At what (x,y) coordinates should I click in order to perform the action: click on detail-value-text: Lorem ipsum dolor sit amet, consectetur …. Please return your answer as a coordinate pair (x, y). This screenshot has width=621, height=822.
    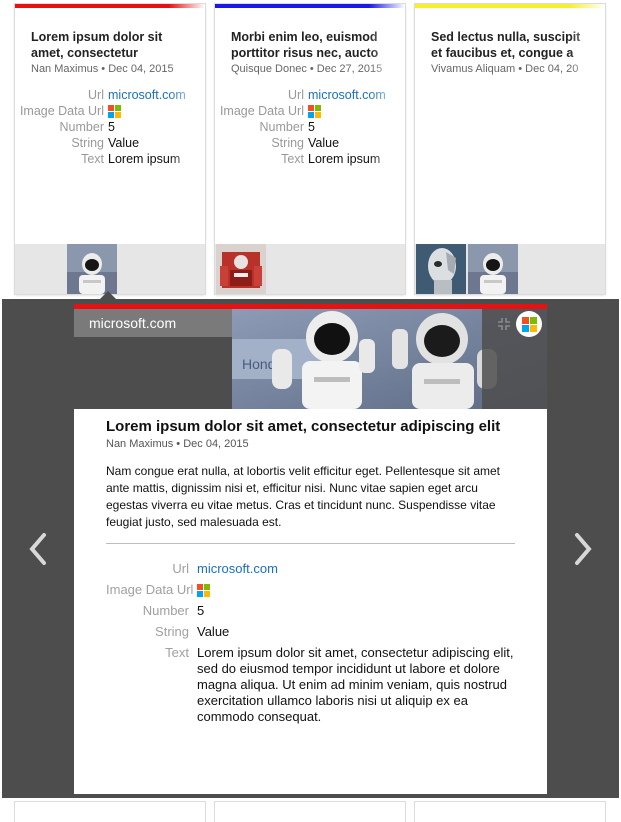
    Looking at the image, I should click on (355, 684).